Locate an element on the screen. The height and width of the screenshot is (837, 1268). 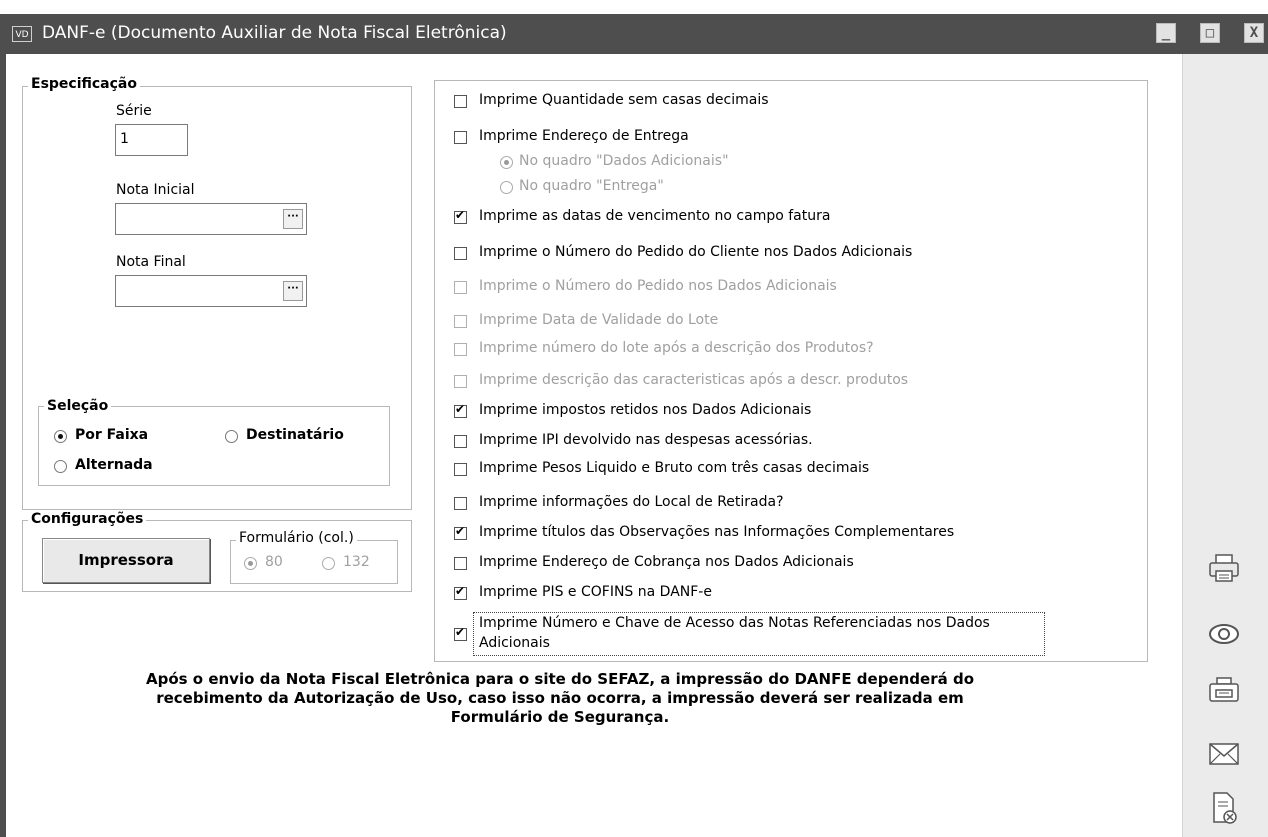
opt-quantidade-checkbox is located at coordinates (460, 101).